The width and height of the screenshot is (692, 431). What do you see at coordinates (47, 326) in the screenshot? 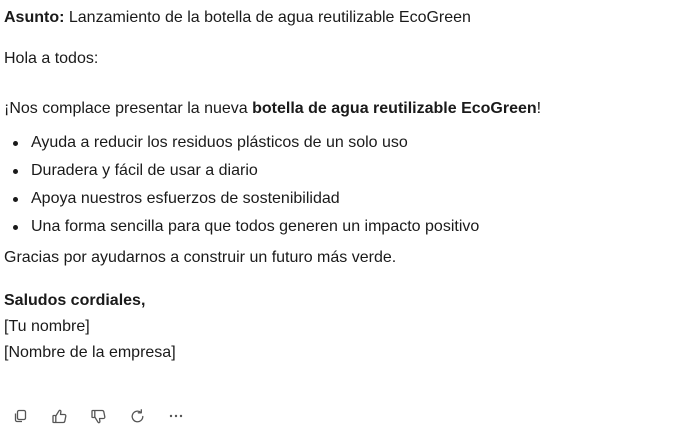
I see `name-placeholder: [Tu nombre]` at bounding box center [47, 326].